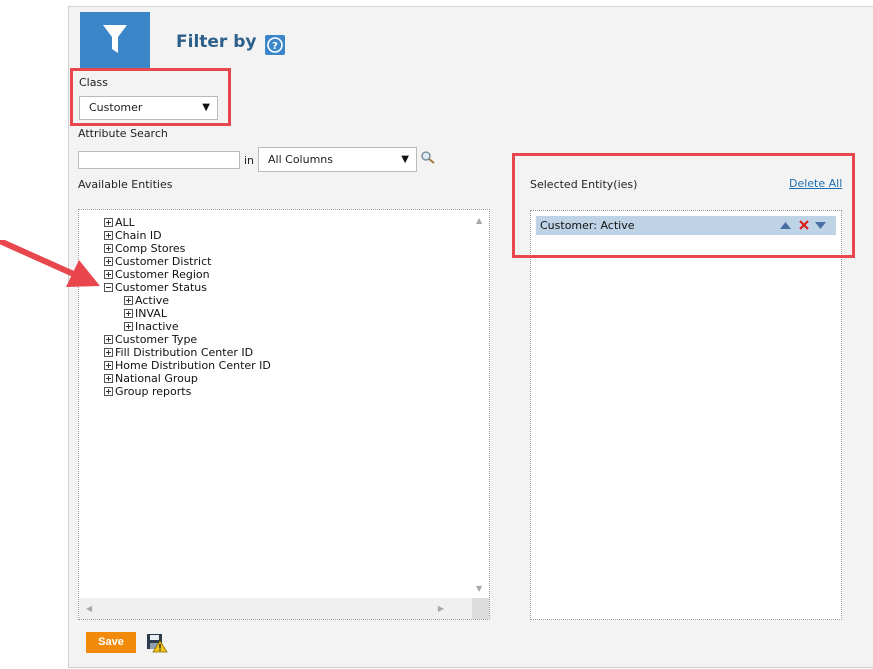 The image size is (873, 669). Describe the element at coordinates (89, 608) in the screenshot. I see `scroll-left-icon: ◀` at that location.